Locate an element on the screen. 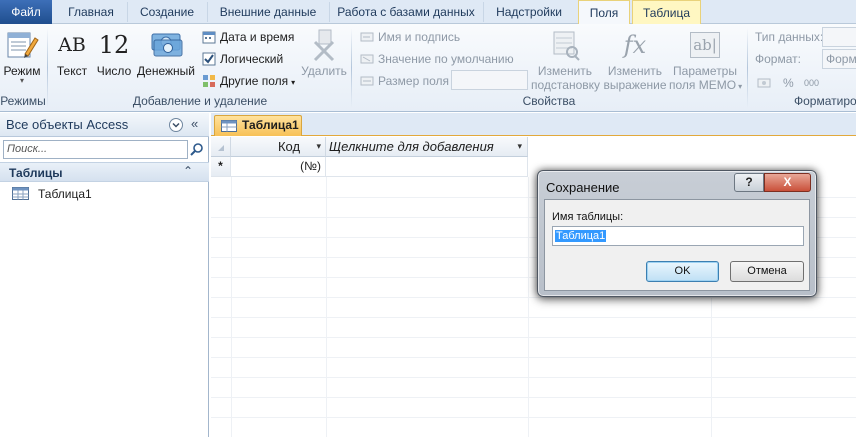 Image resolution: width=856 pixels, height=437 pixels. cancel-button: Отмена is located at coordinates (767, 271).